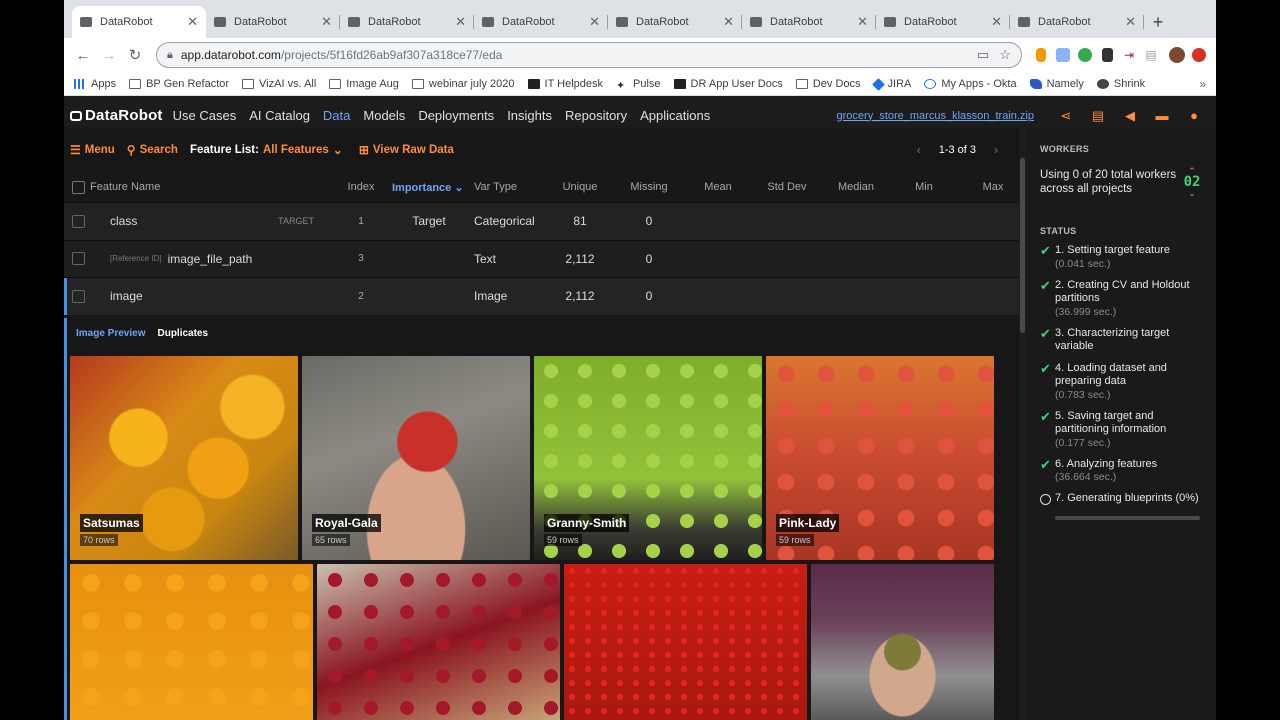  What do you see at coordinates (1151, 55) in the screenshot?
I see `extension-icon: ▤` at bounding box center [1151, 55].